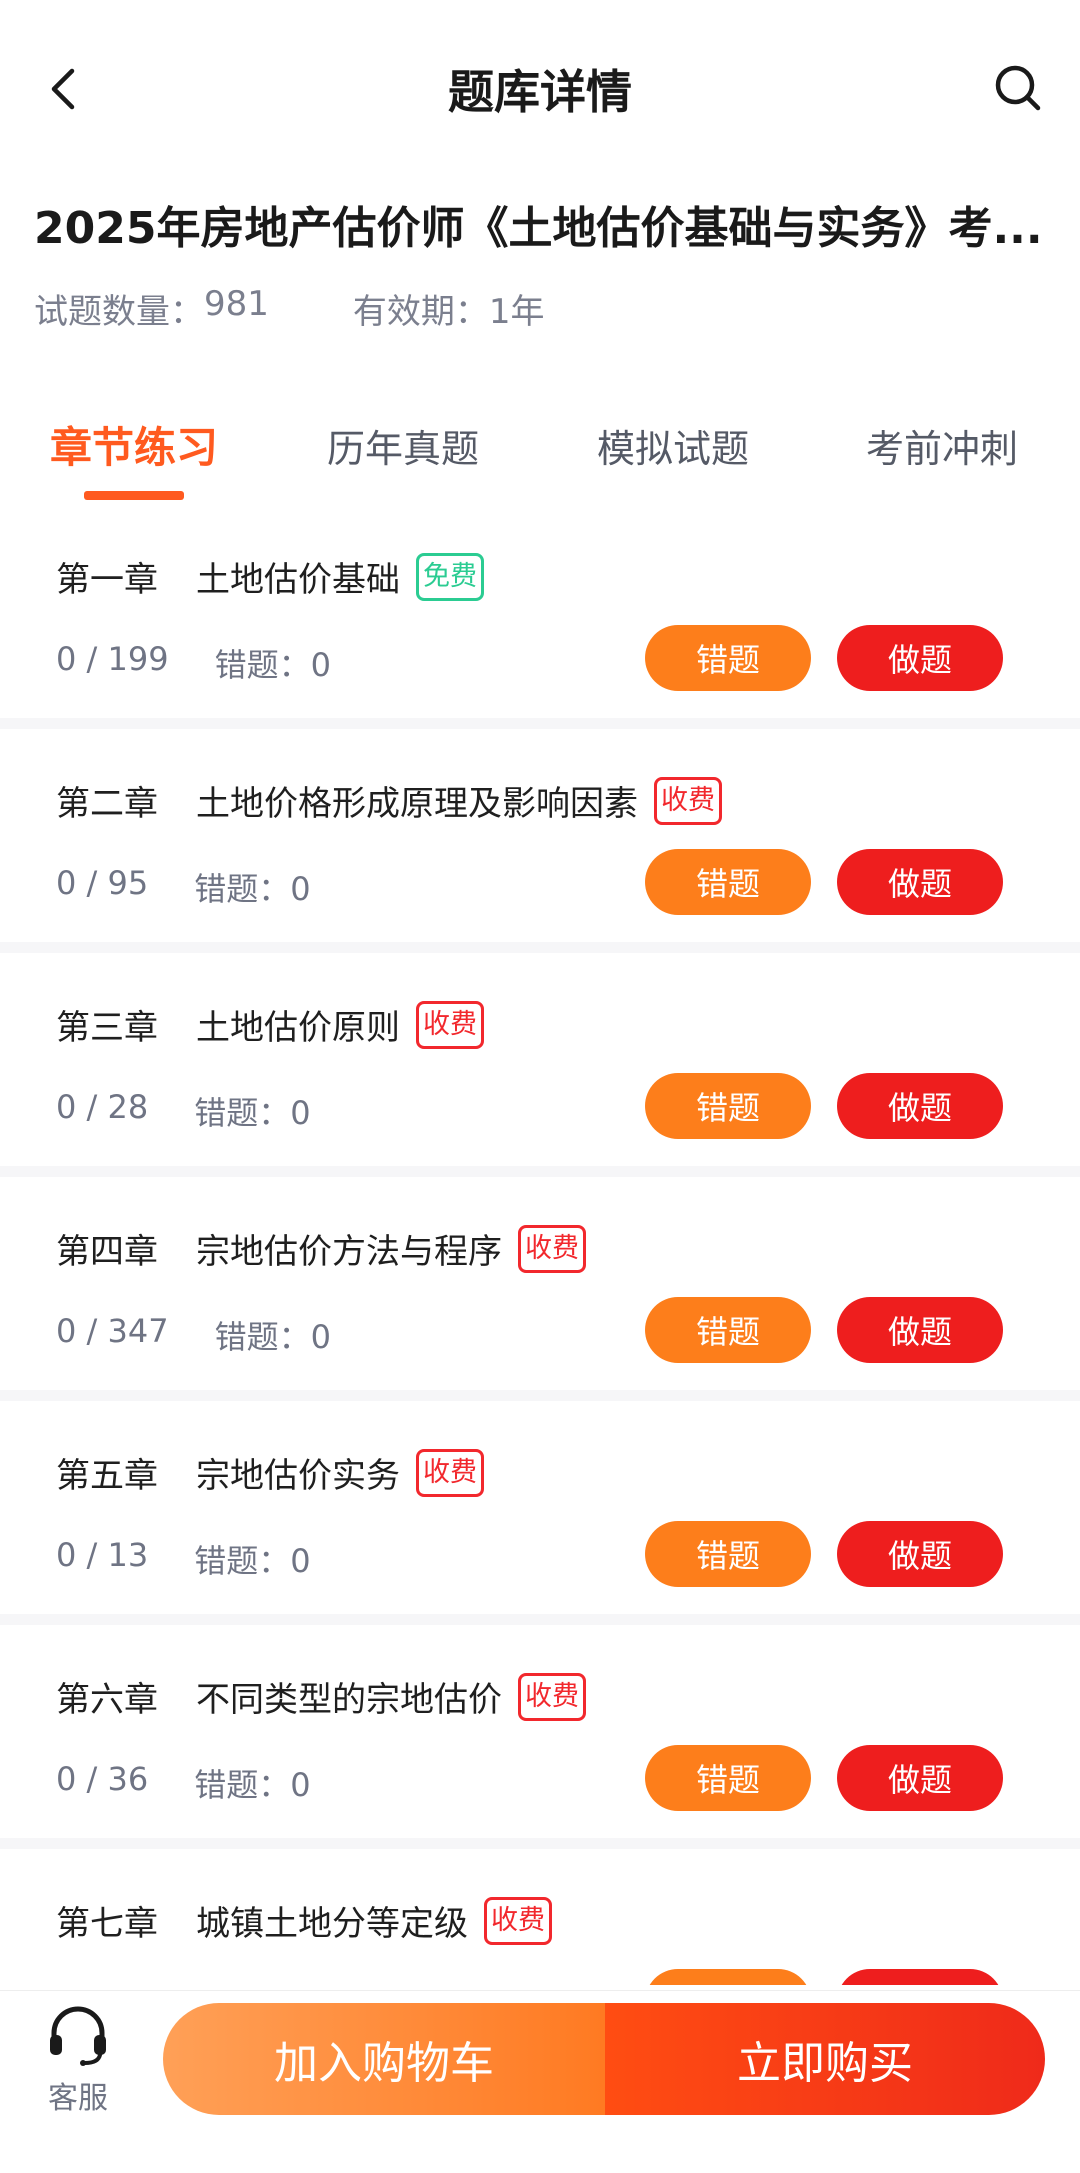  Describe the element at coordinates (540, 455) in the screenshot. I see `tab-bar: 章节练习 历年真题 模拟试题 考前冲刺` at that location.